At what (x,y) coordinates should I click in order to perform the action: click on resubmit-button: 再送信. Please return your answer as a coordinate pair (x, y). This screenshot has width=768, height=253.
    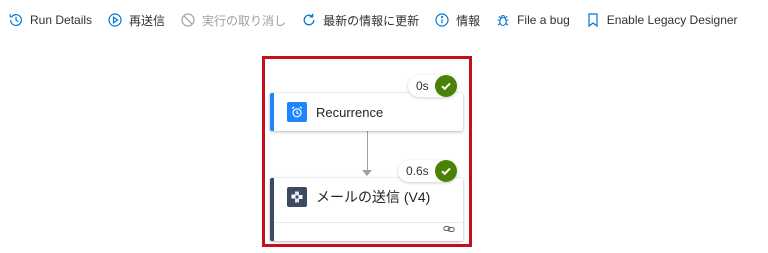
    Looking at the image, I should click on (136, 20).